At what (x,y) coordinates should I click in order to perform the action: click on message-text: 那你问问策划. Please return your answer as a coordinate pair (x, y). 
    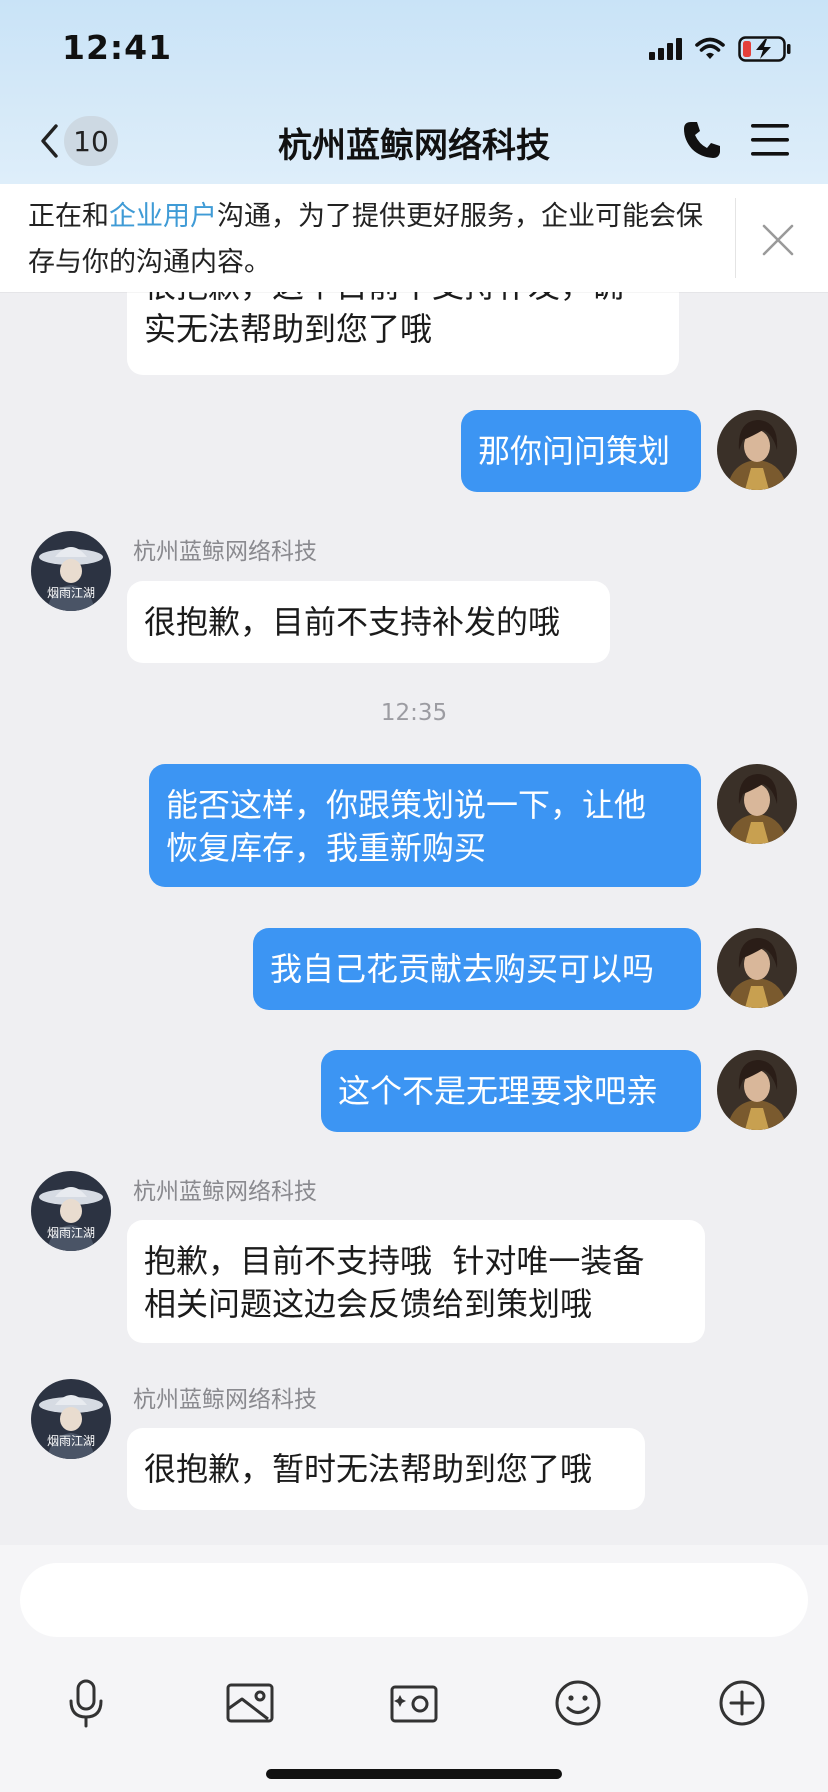
    Looking at the image, I should click on (574, 451).